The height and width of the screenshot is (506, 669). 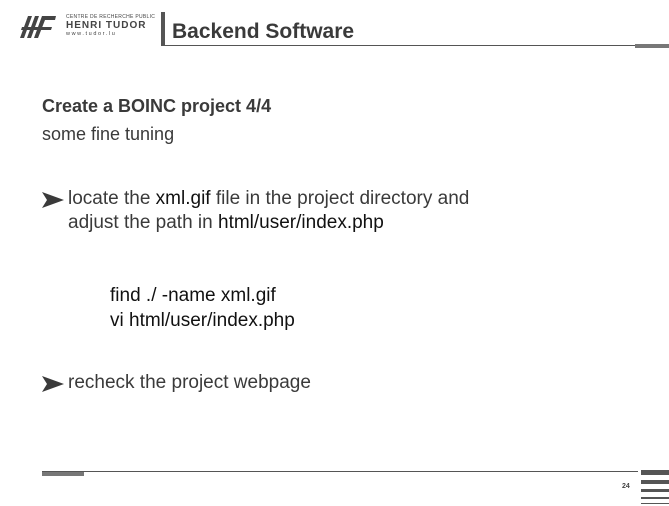 What do you see at coordinates (108, 134) in the screenshot?
I see `slide-subheading: some fine tuning` at bounding box center [108, 134].